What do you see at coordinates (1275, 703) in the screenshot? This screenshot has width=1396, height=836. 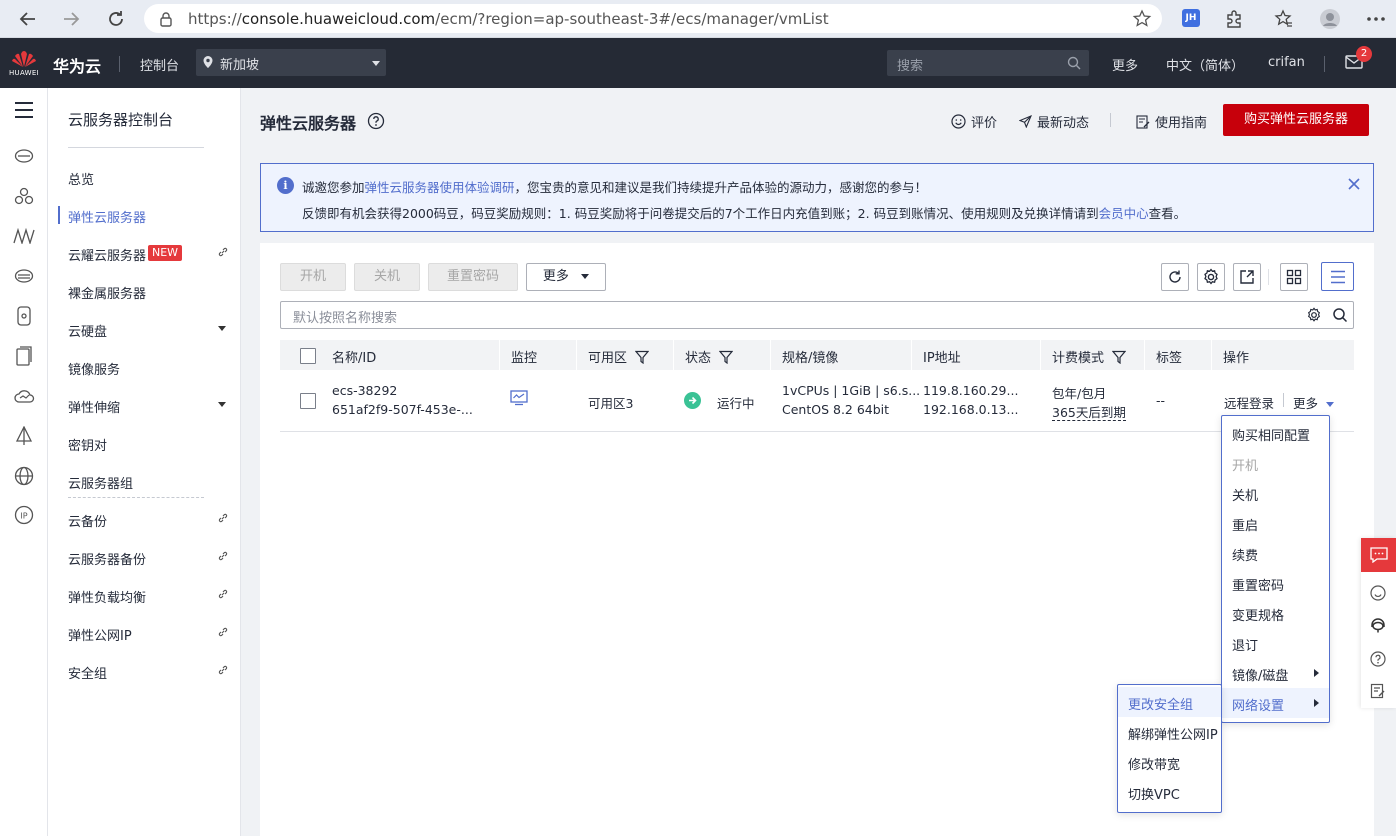 I see `menu-item-network-settings: 网络设置` at bounding box center [1275, 703].